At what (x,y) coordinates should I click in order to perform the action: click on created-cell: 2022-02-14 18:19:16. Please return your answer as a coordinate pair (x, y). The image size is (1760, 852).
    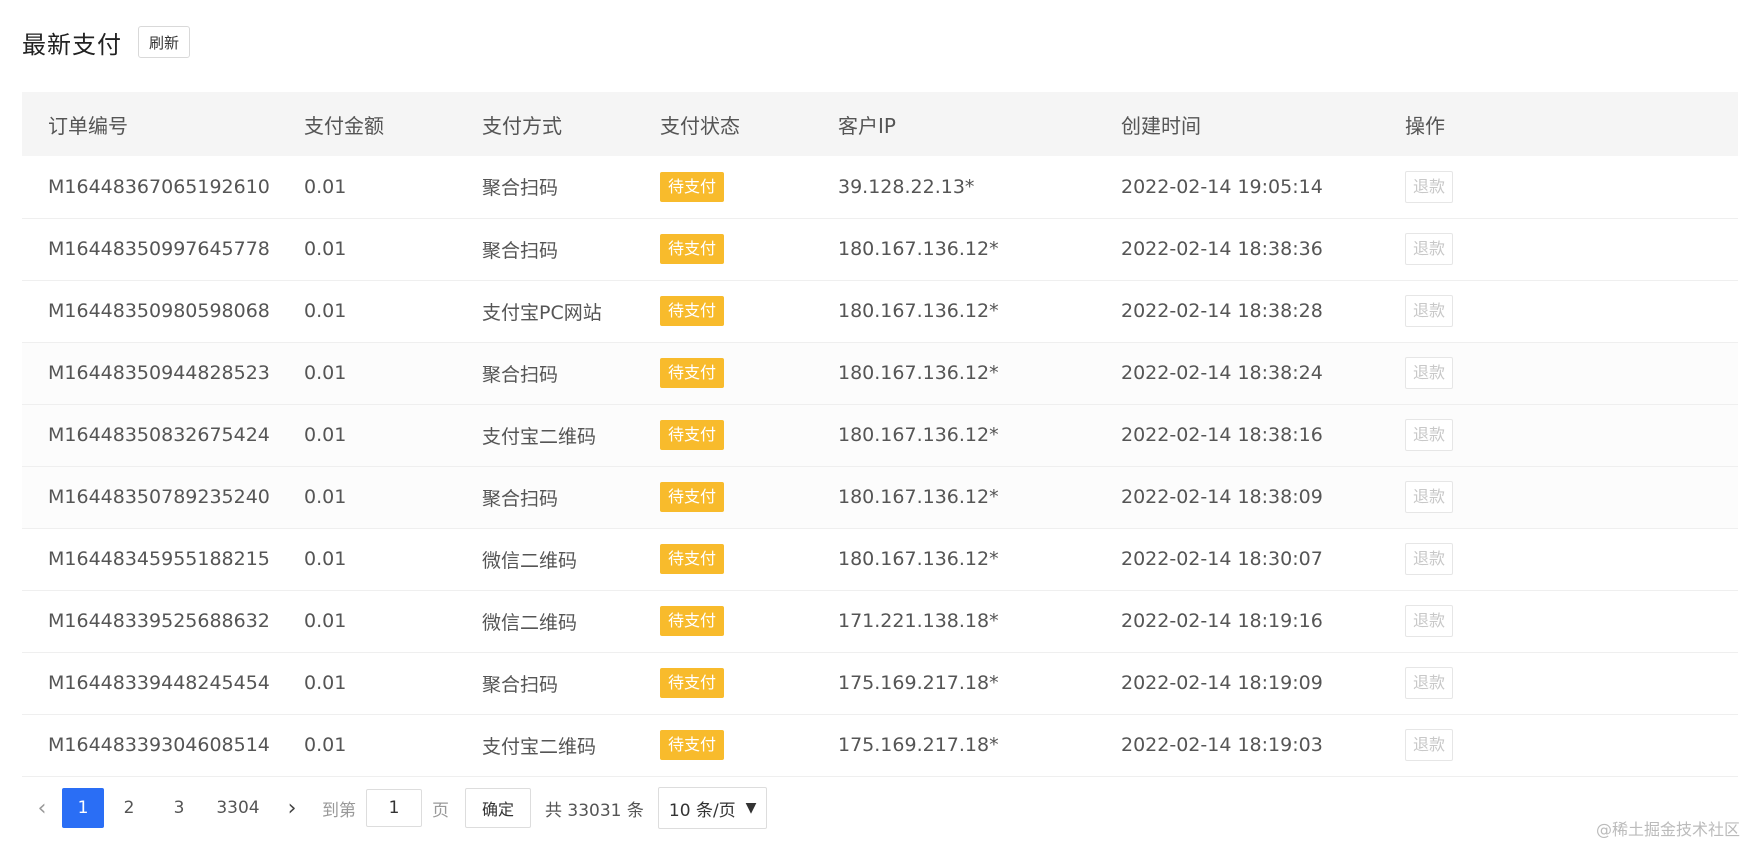
    Looking at the image, I should click on (1222, 621).